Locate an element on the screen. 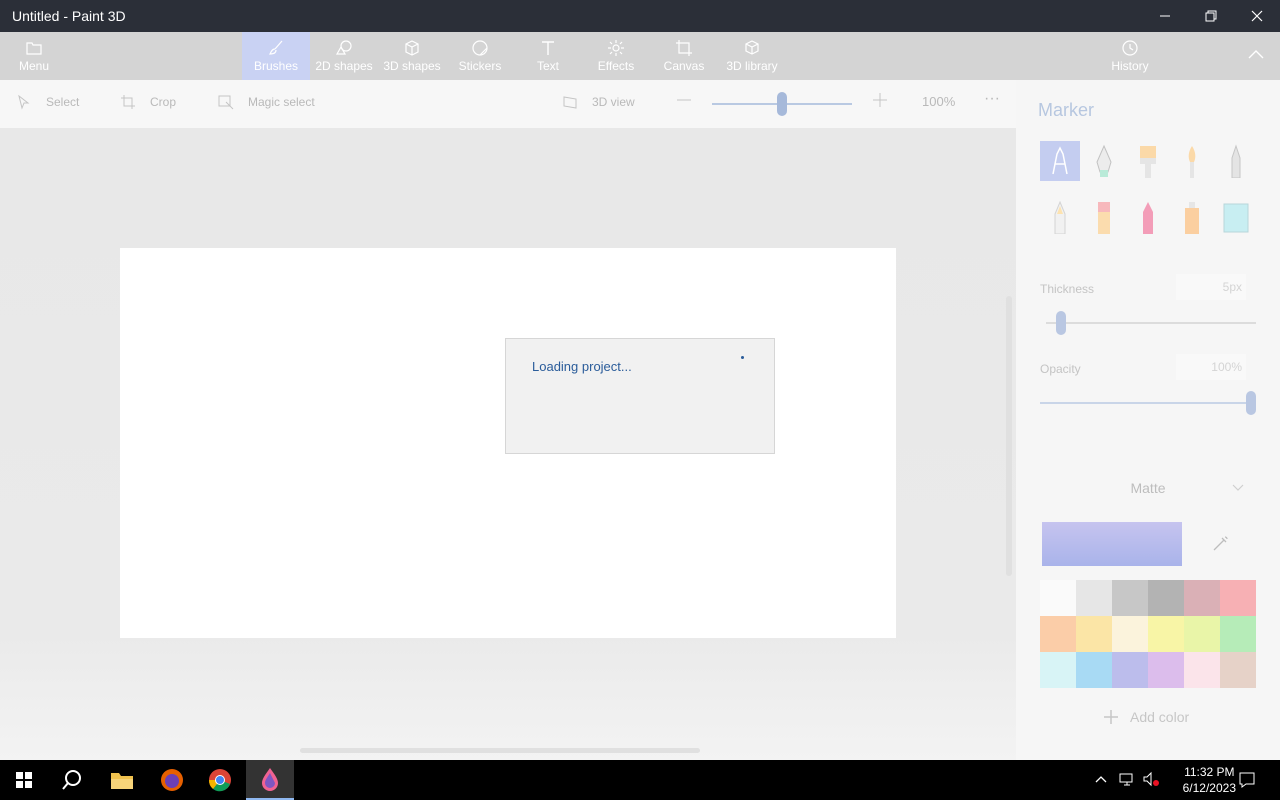  tab-3d-shapes: 3D shapes is located at coordinates (412, 56).